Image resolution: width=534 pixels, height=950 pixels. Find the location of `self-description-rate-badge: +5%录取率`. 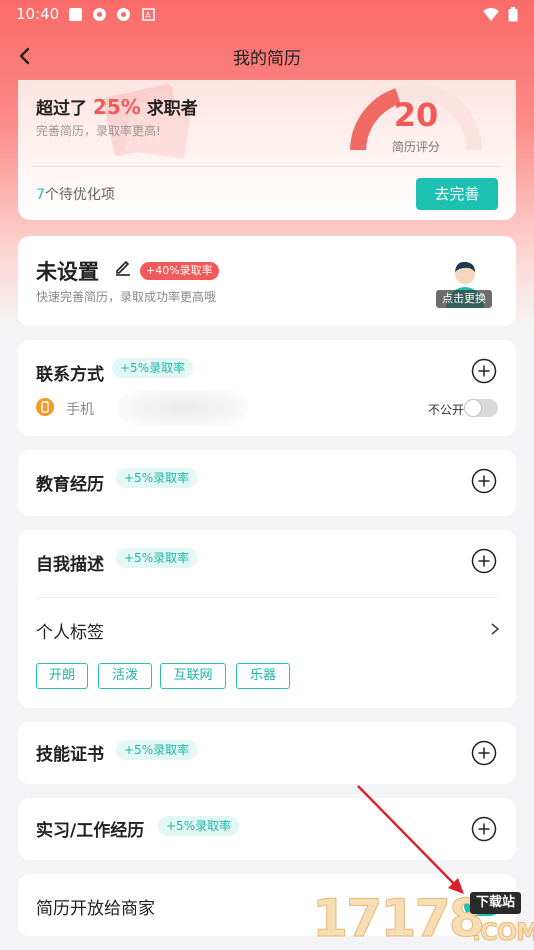

self-description-rate-badge: +5%录取率 is located at coordinates (157, 558).